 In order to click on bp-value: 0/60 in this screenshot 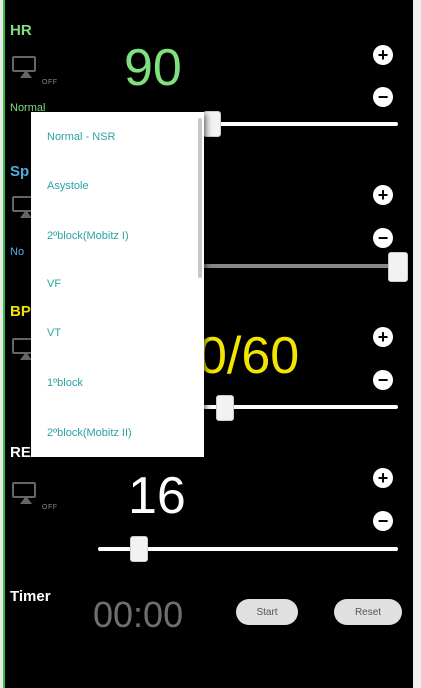, I will do `click(249, 356)`.